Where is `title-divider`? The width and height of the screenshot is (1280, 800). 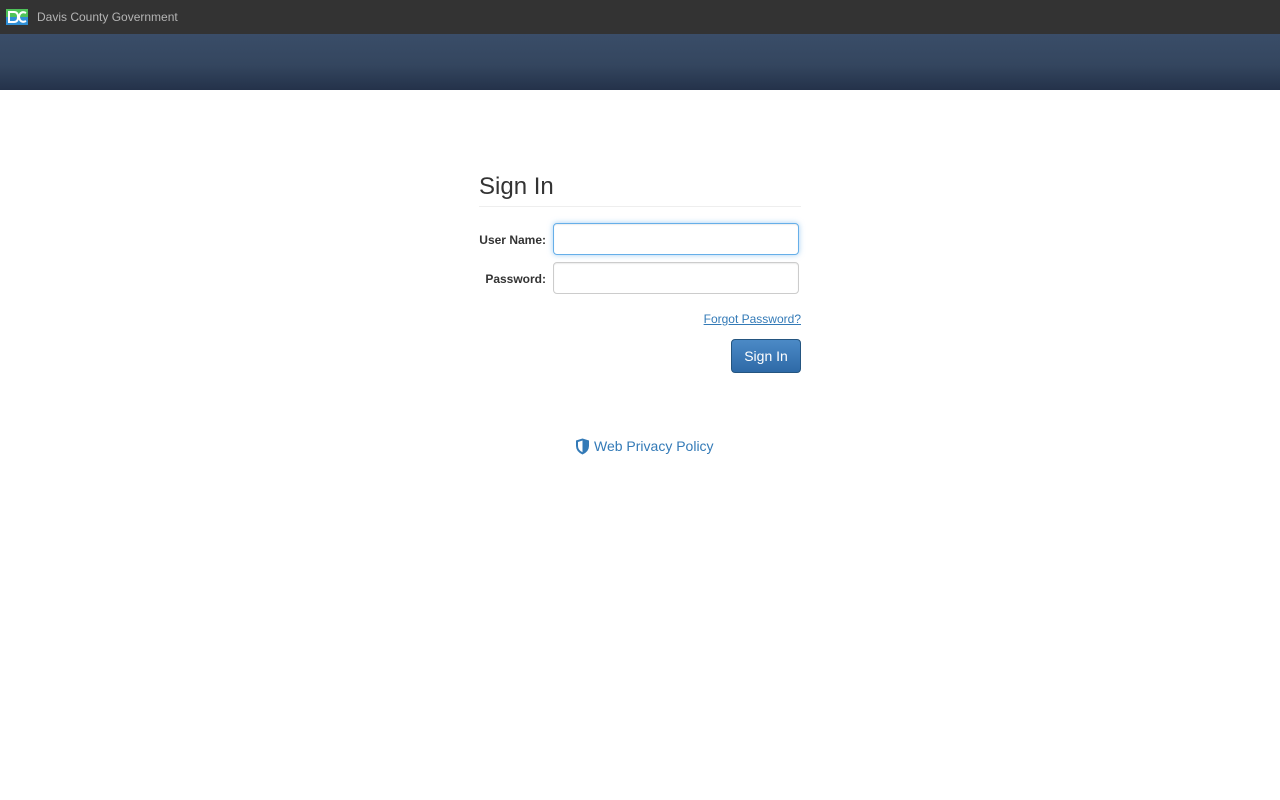
title-divider is located at coordinates (640, 206).